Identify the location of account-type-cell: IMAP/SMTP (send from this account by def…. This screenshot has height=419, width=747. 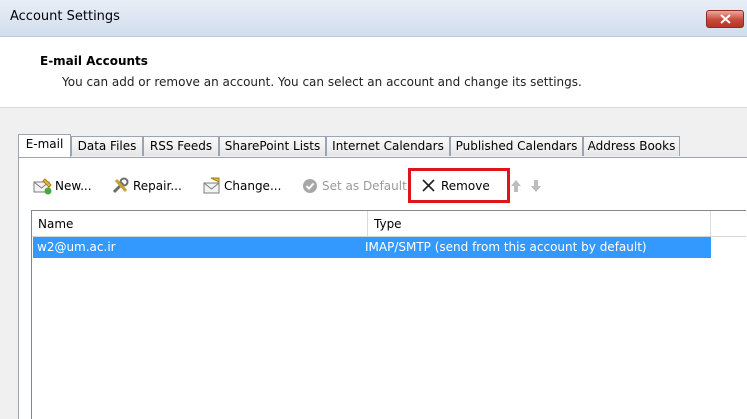
(506, 247).